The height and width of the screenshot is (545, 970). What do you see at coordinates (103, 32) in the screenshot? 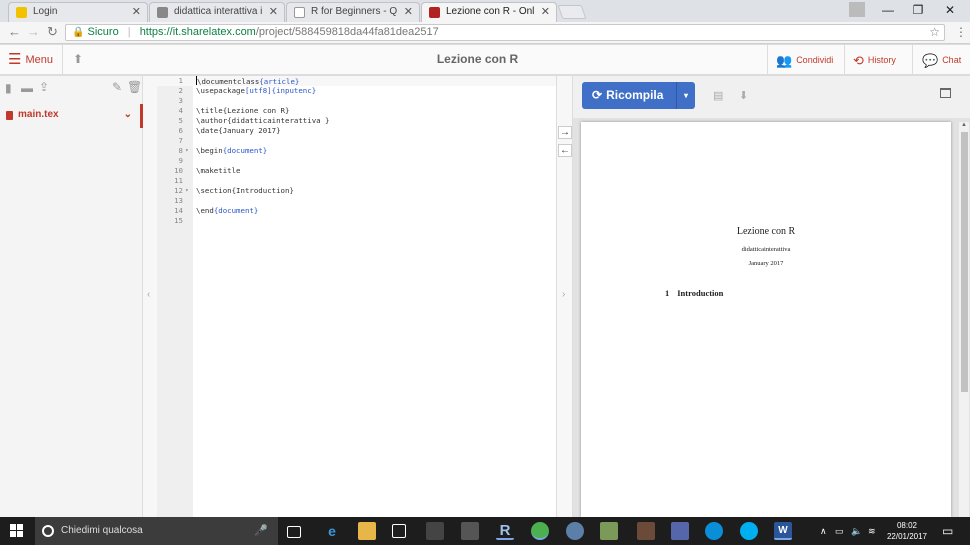
I see `secure-label: Sicuro` at bounding box center [103, 32].